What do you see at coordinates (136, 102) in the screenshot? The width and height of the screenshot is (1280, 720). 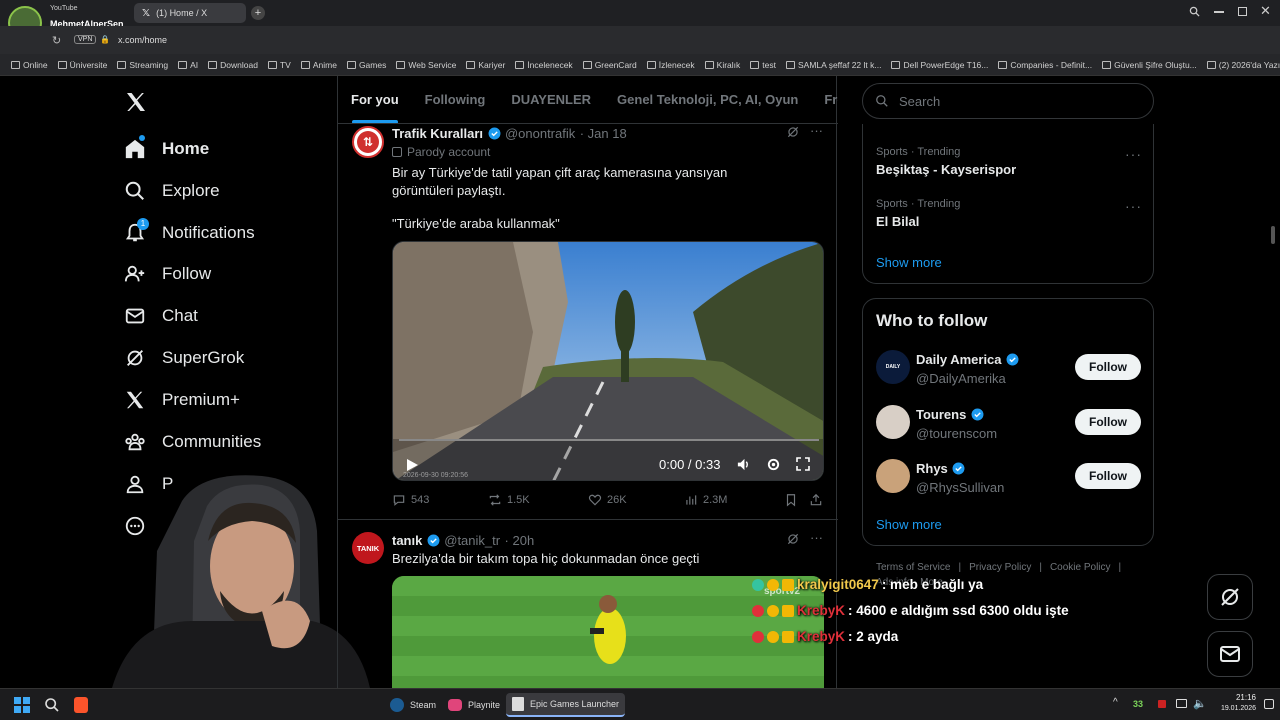 I see `x-logo-icon` at bounding box center [136, 102].